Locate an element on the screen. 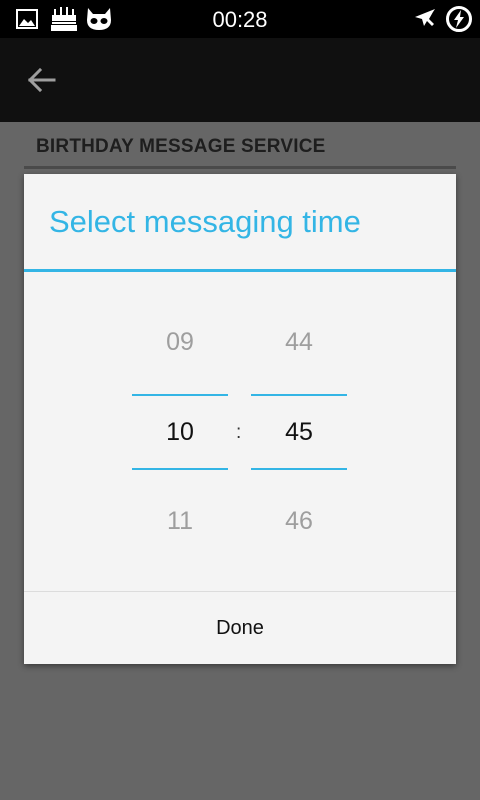  done-button: Done is located at coordinates (240, 628).